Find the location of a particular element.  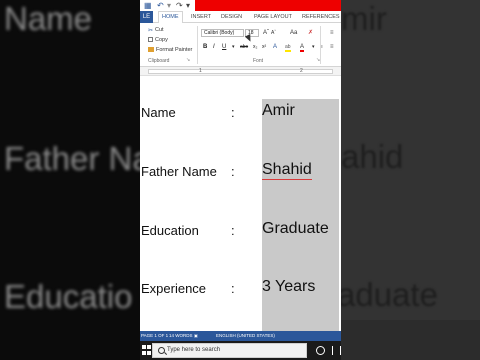

title-bar-accent is located at coordinates (268, 5).